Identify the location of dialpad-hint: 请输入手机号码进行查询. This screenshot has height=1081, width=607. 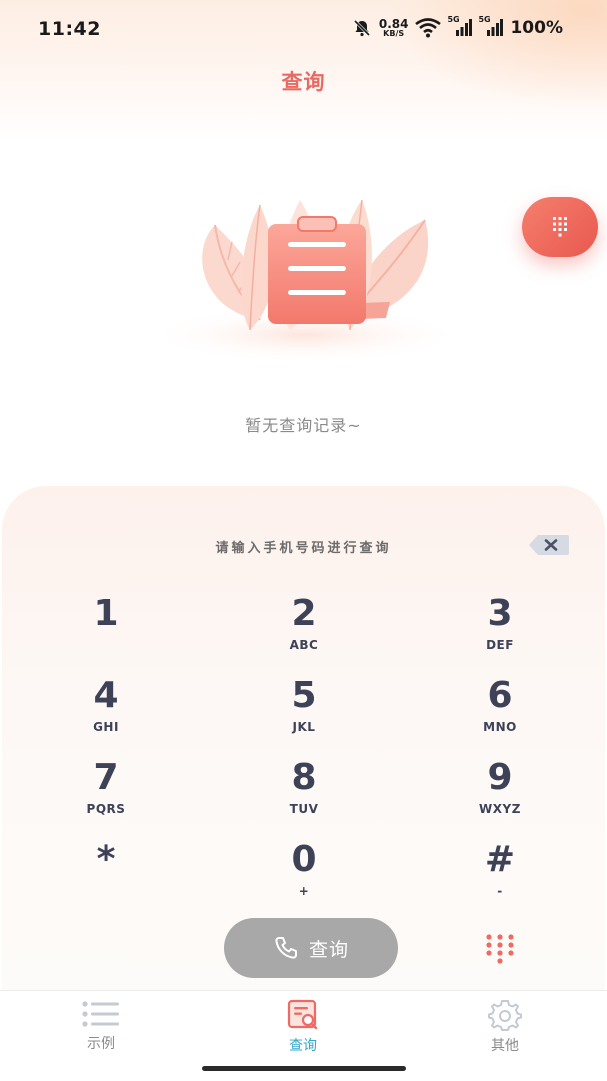
(303, 548).